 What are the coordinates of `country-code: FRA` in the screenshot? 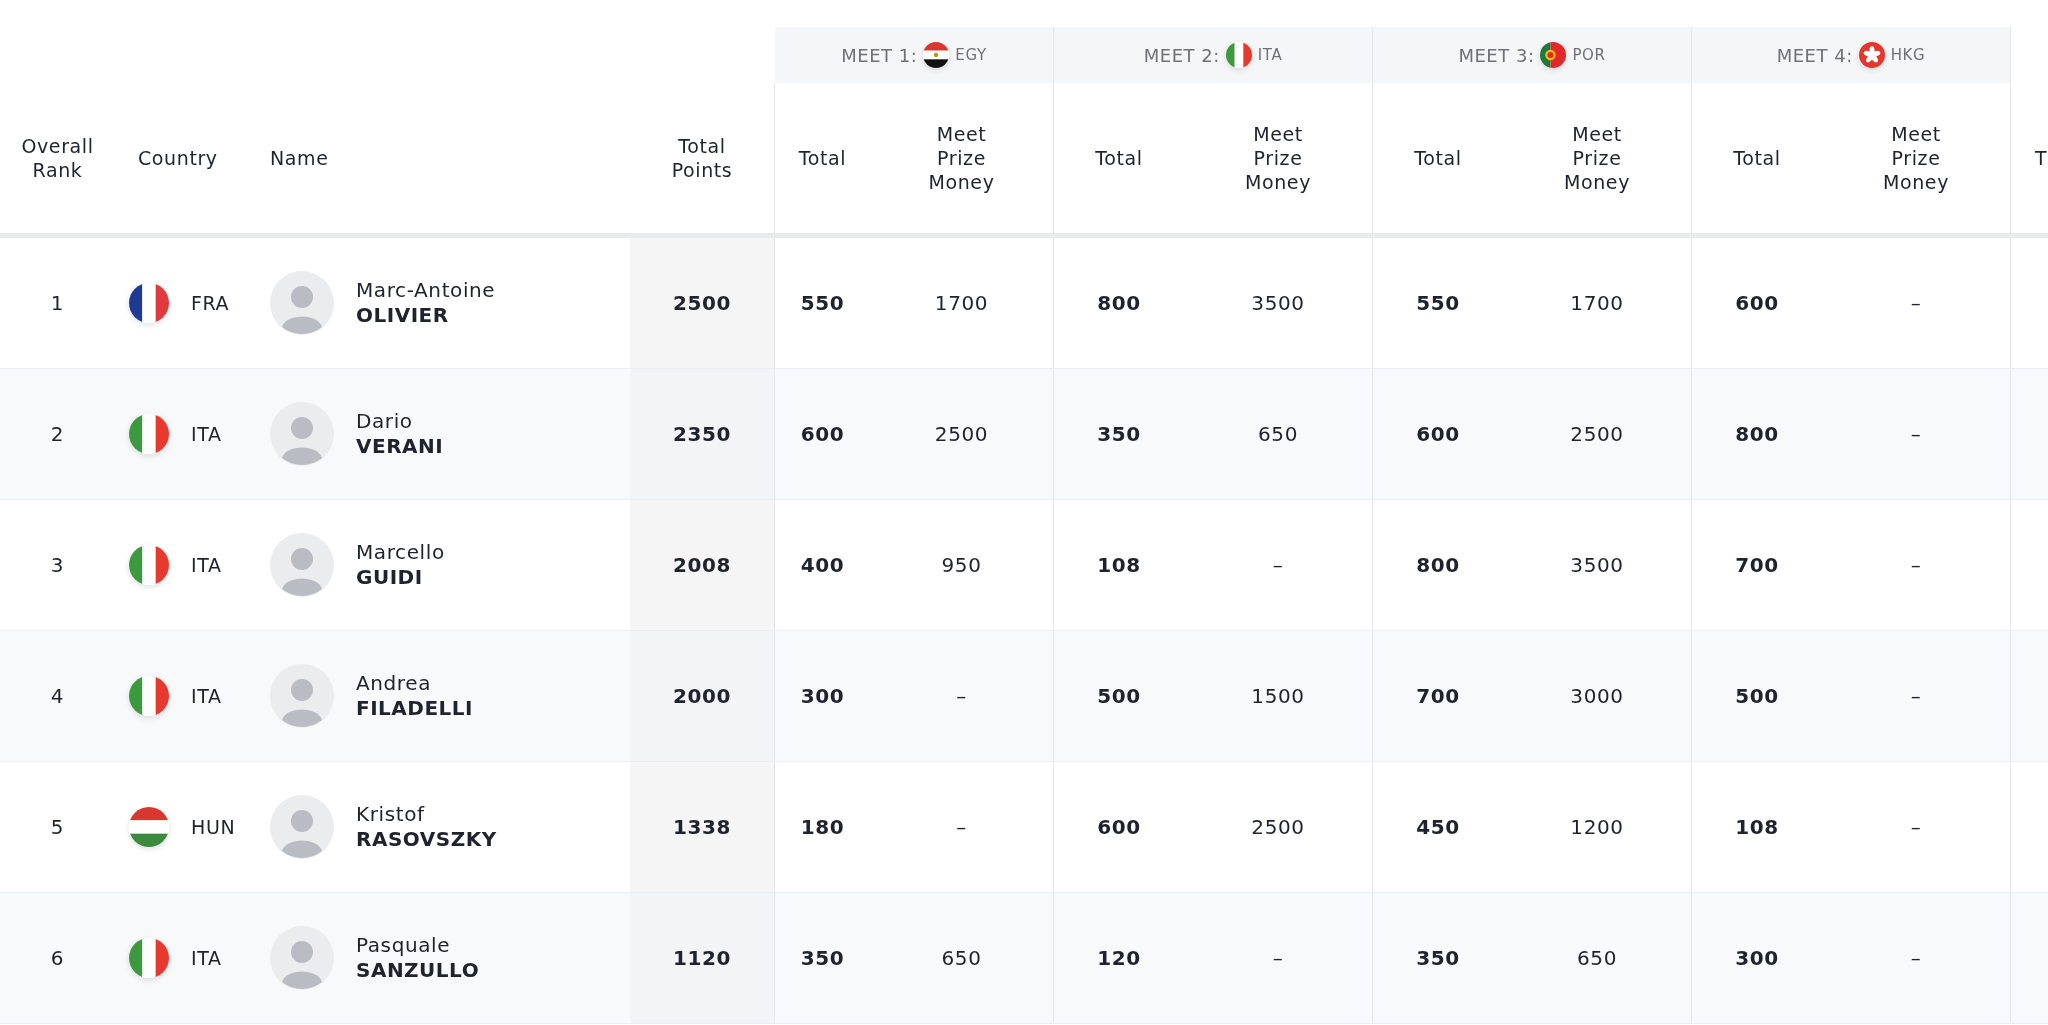 It's located at (210, 303).